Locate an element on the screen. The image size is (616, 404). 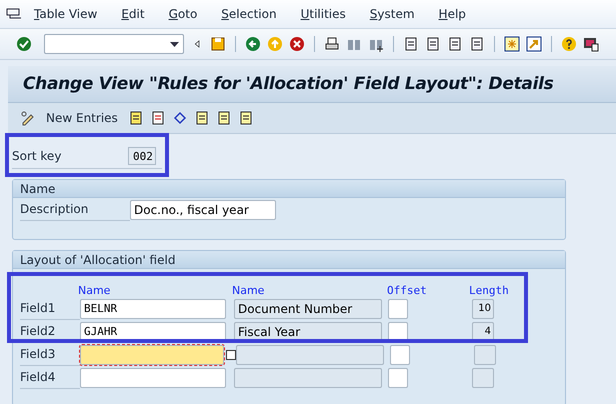
menu-item: Goto is located at coordinates (183, 14).